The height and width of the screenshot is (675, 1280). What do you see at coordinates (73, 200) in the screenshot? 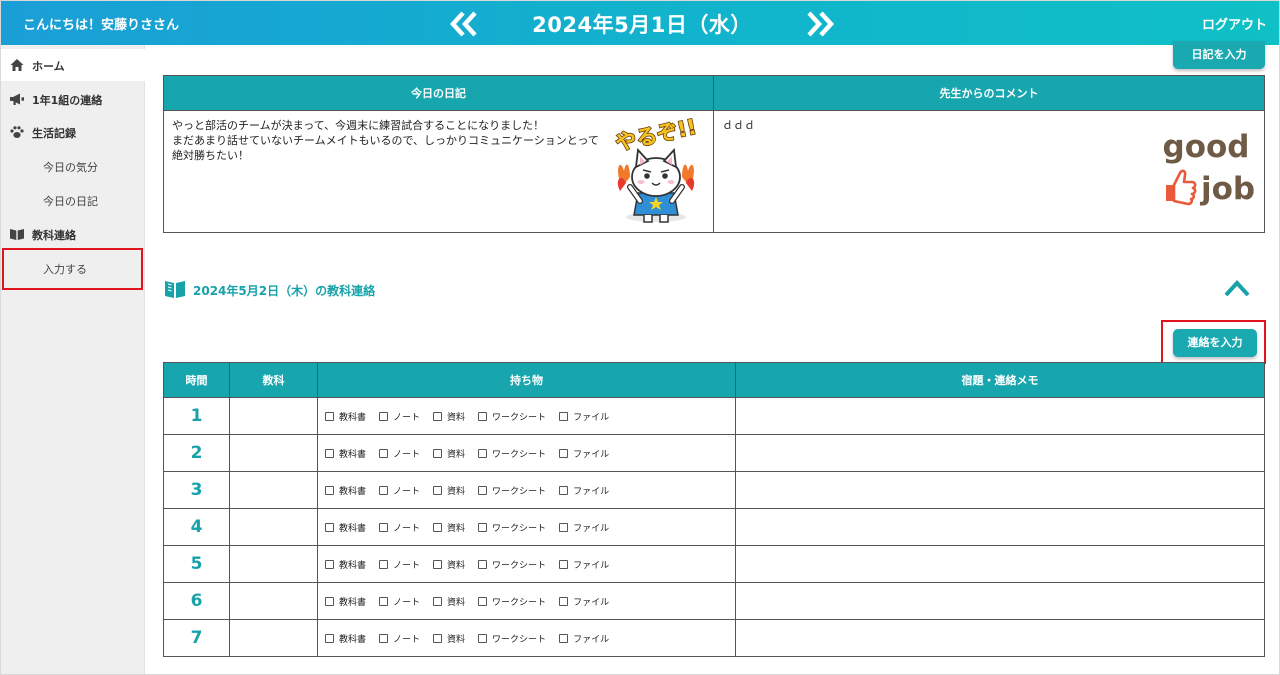
I see `sidebar-item-diary: 今日の日記` at bounding box center [73, 200].